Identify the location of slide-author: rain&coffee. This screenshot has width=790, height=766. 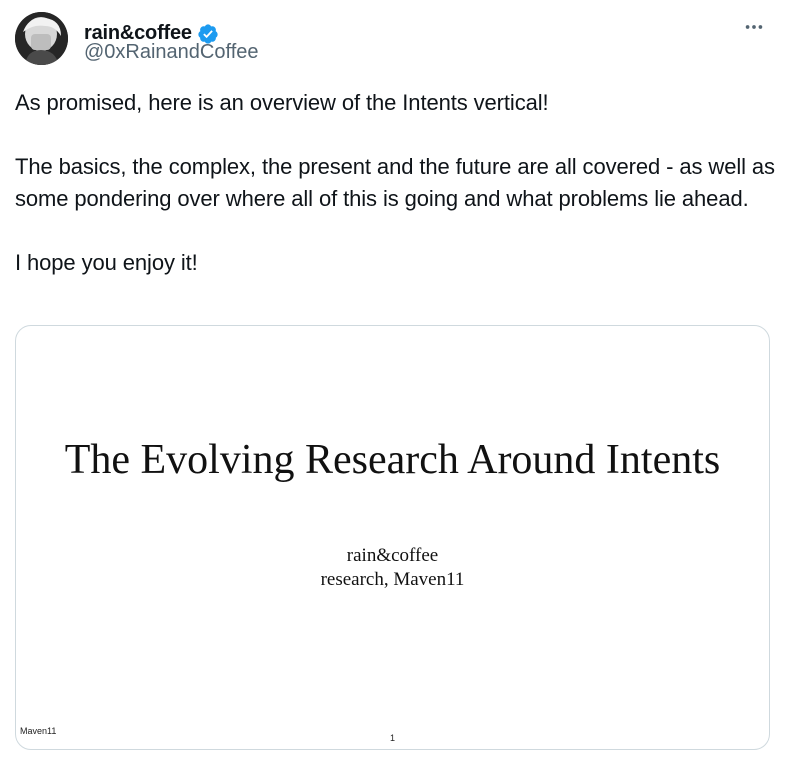
(392, 555).